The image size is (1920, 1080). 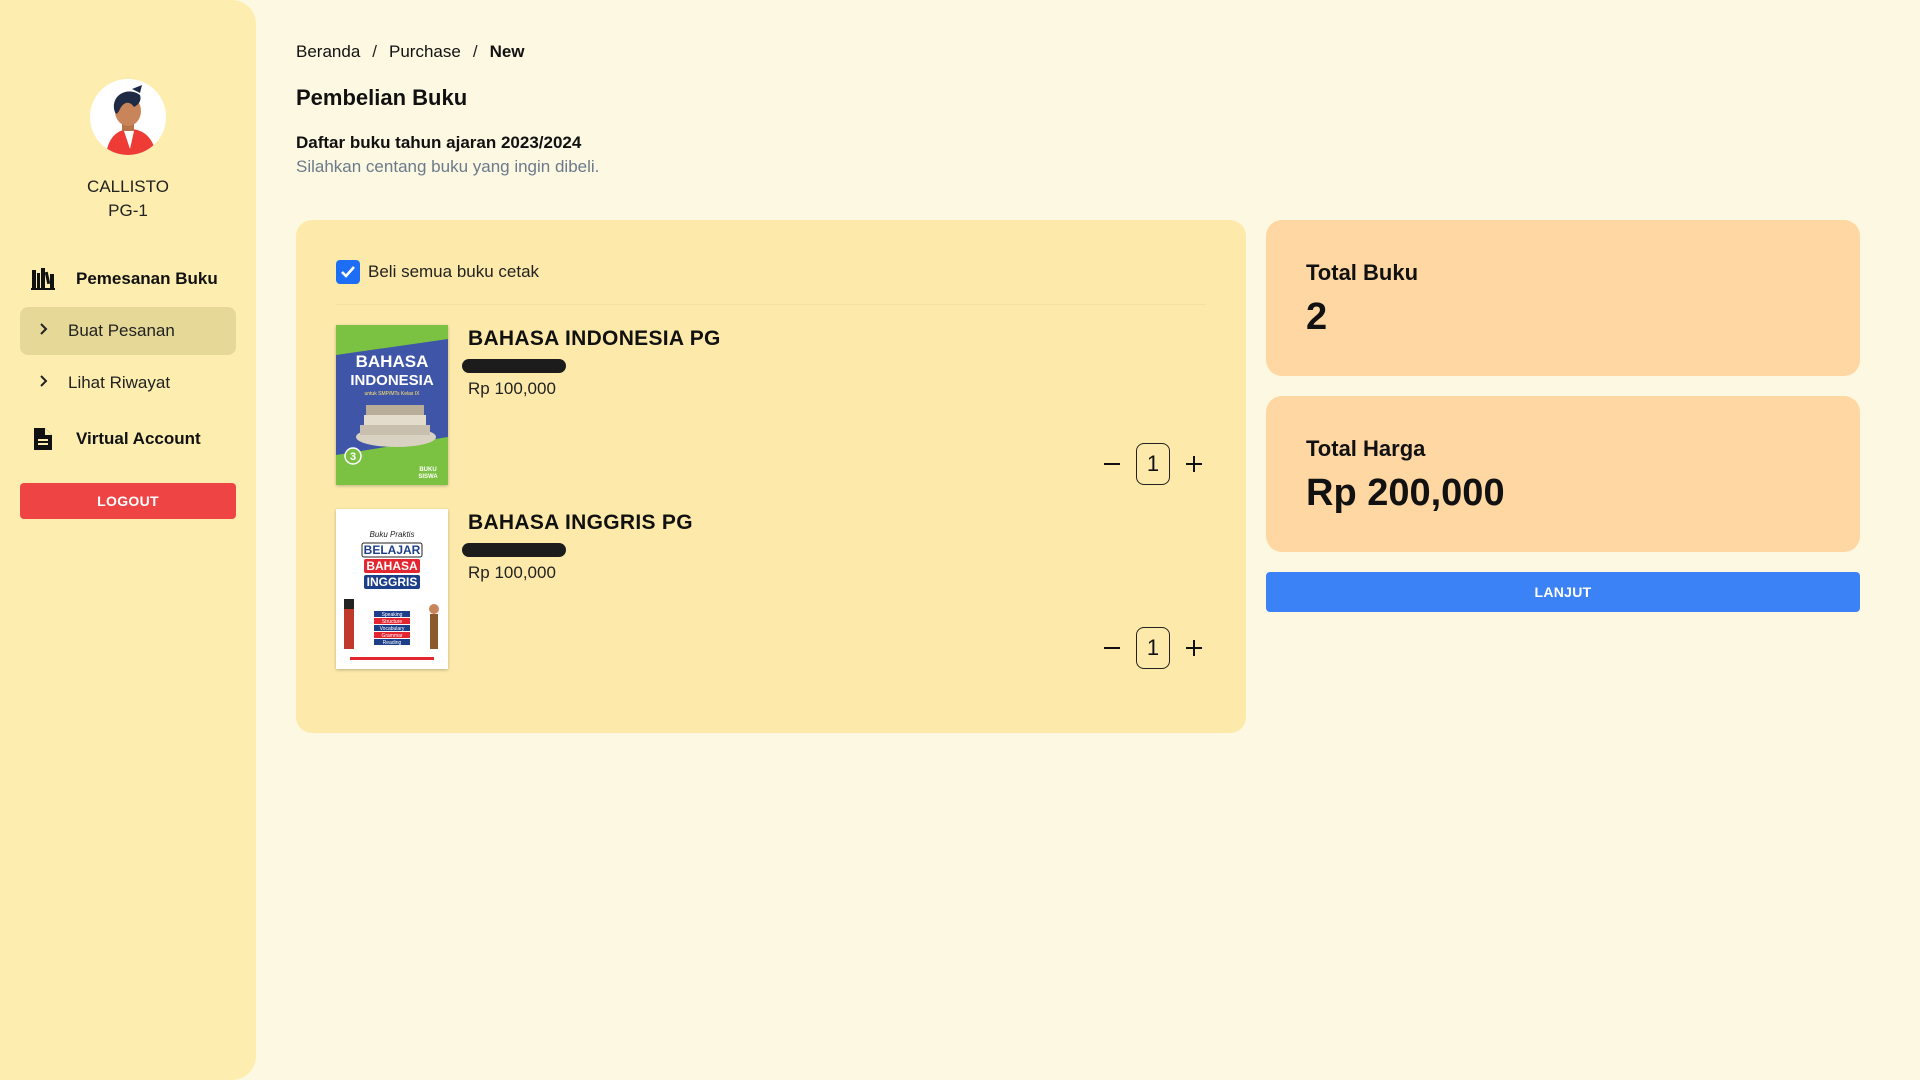 I want to click on svg-text: untuk SMP/MTs Kelas IX, so click(x=392, y=394).